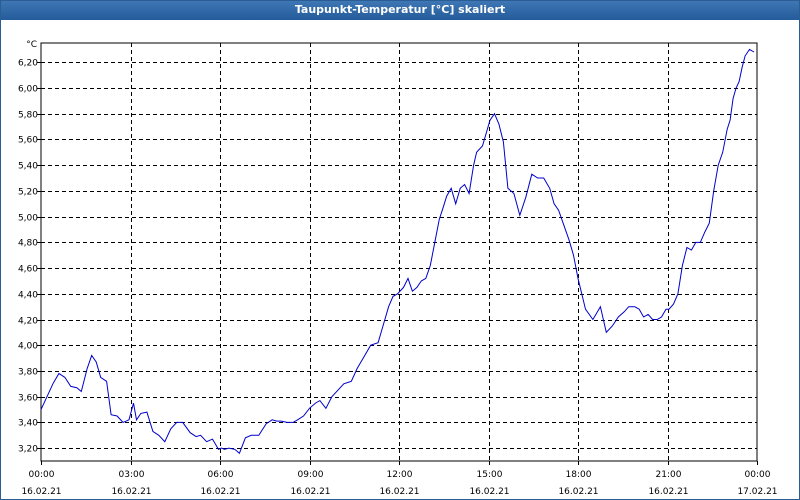  I want to click on x-tick-time: 09:00, so click(311, 475).